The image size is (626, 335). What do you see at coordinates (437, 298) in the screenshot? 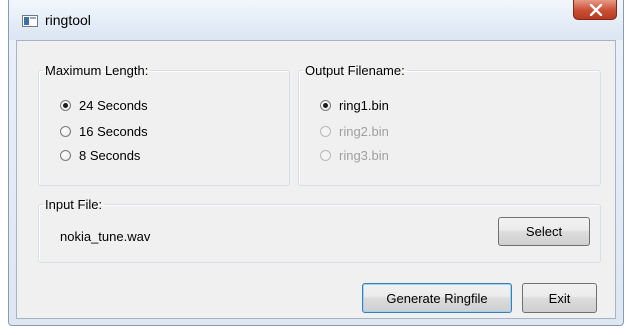
I see `generate-ringfile-button: Generate Ringfile` at bounding box center [437, 298].